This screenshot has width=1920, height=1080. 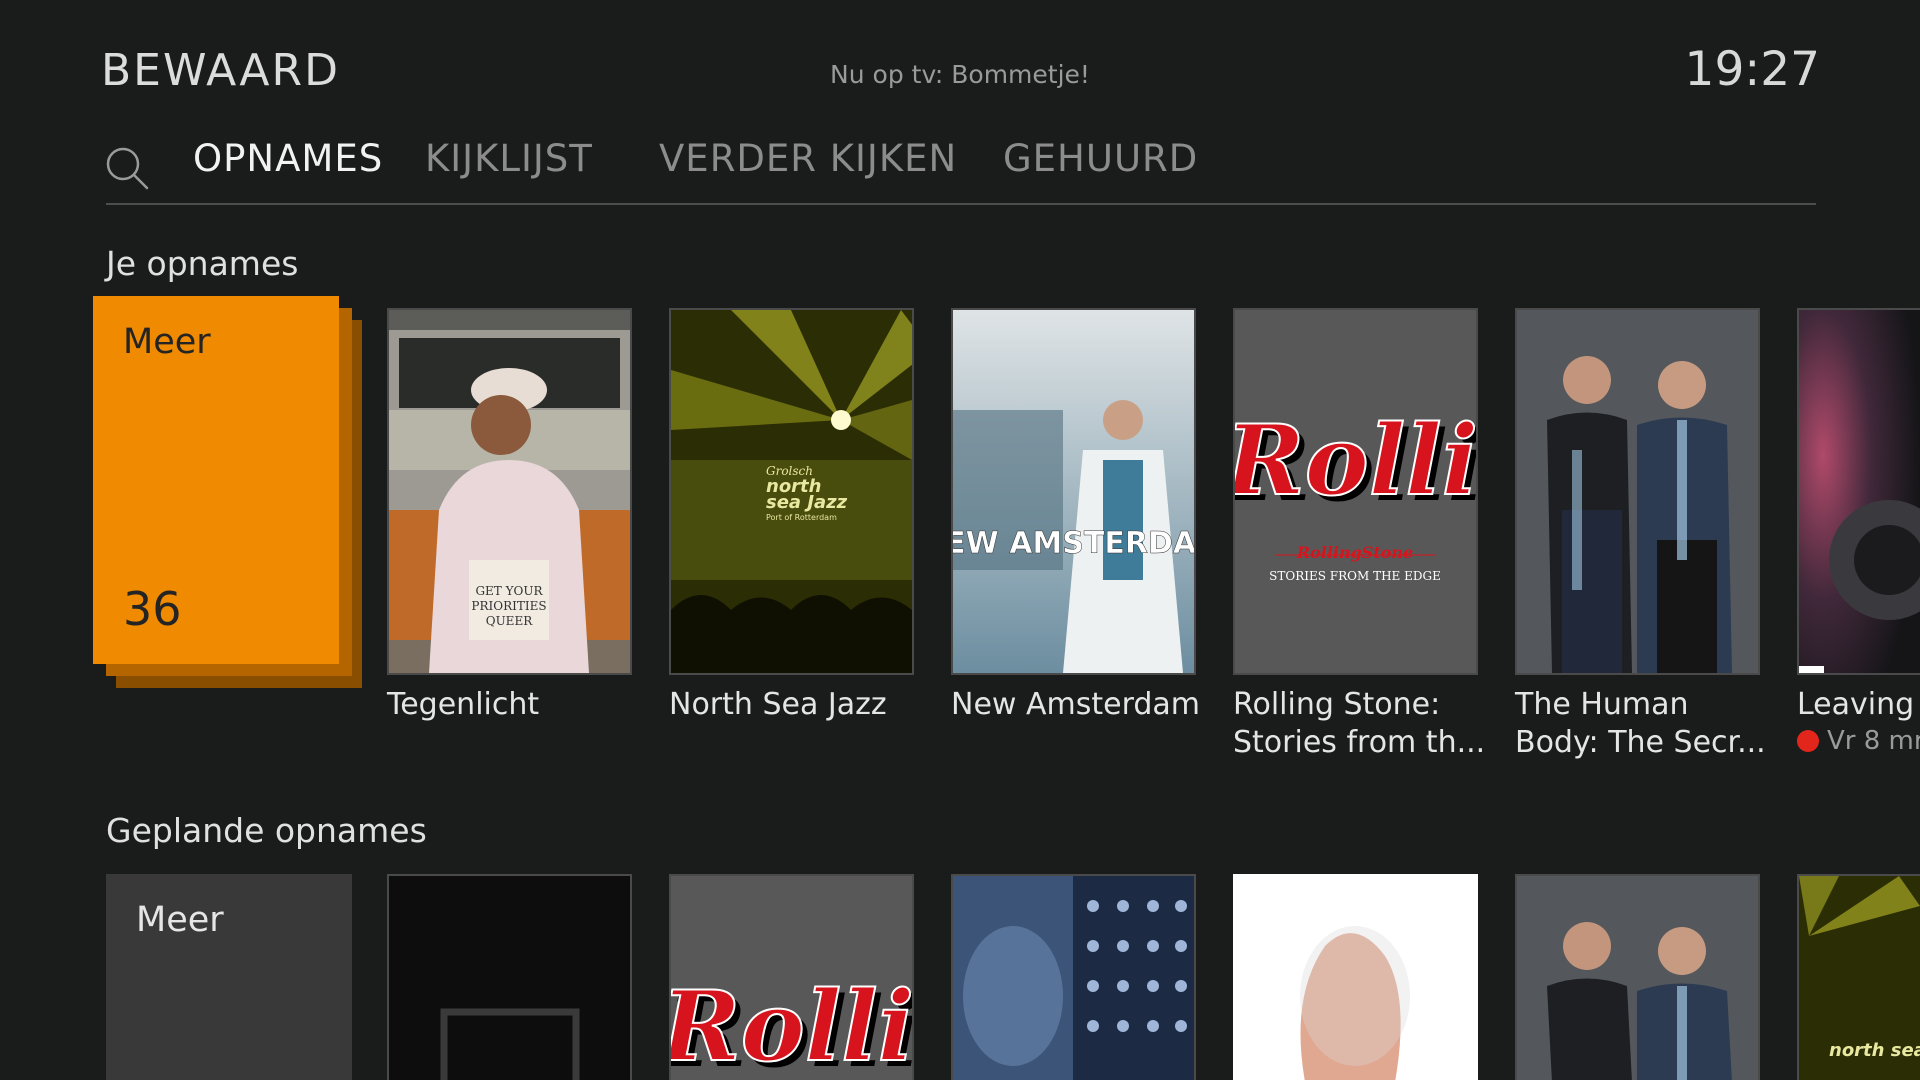 What do you see at coordinates (960, 74) in the screenshot?
I see `now-on-tv: Nu op tv: Bommetje!` at bounding box center [960, 74].